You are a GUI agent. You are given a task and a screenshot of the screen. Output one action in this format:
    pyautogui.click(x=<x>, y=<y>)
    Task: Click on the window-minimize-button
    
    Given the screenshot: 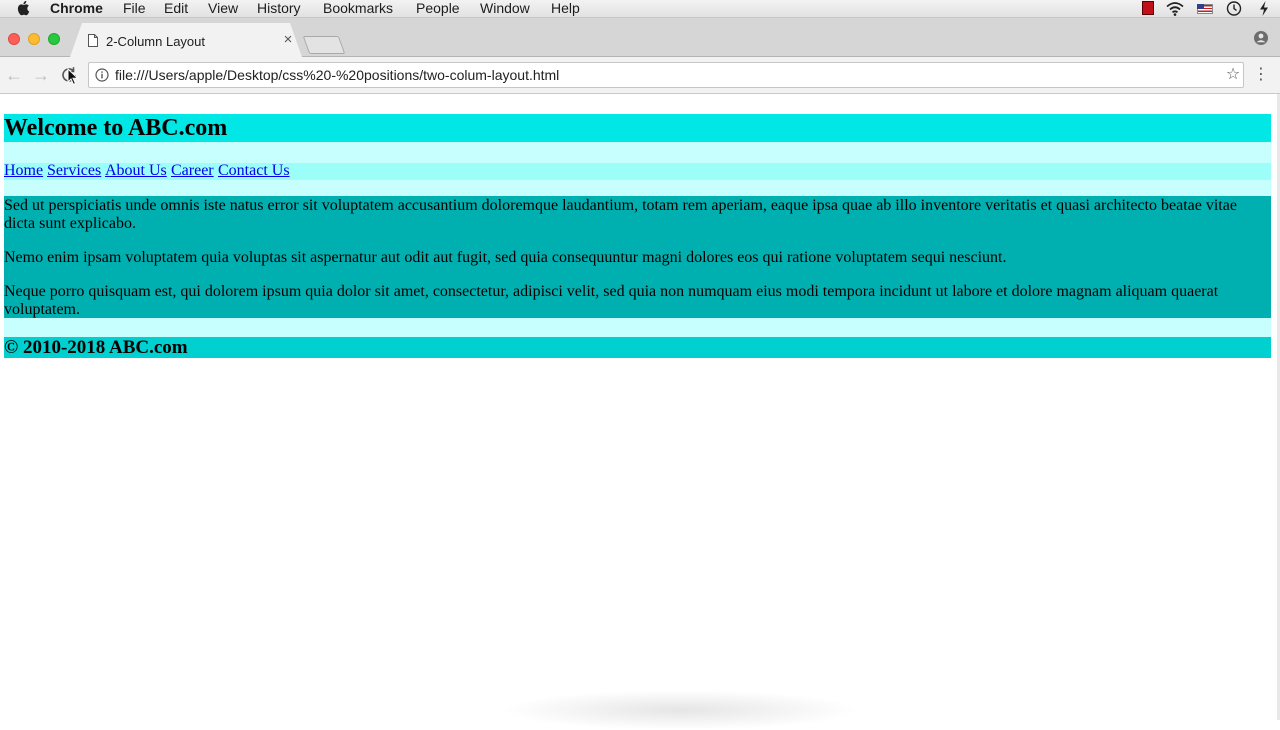 What is the action you would take?
    pyautogui.click(x=34, y=39)
    